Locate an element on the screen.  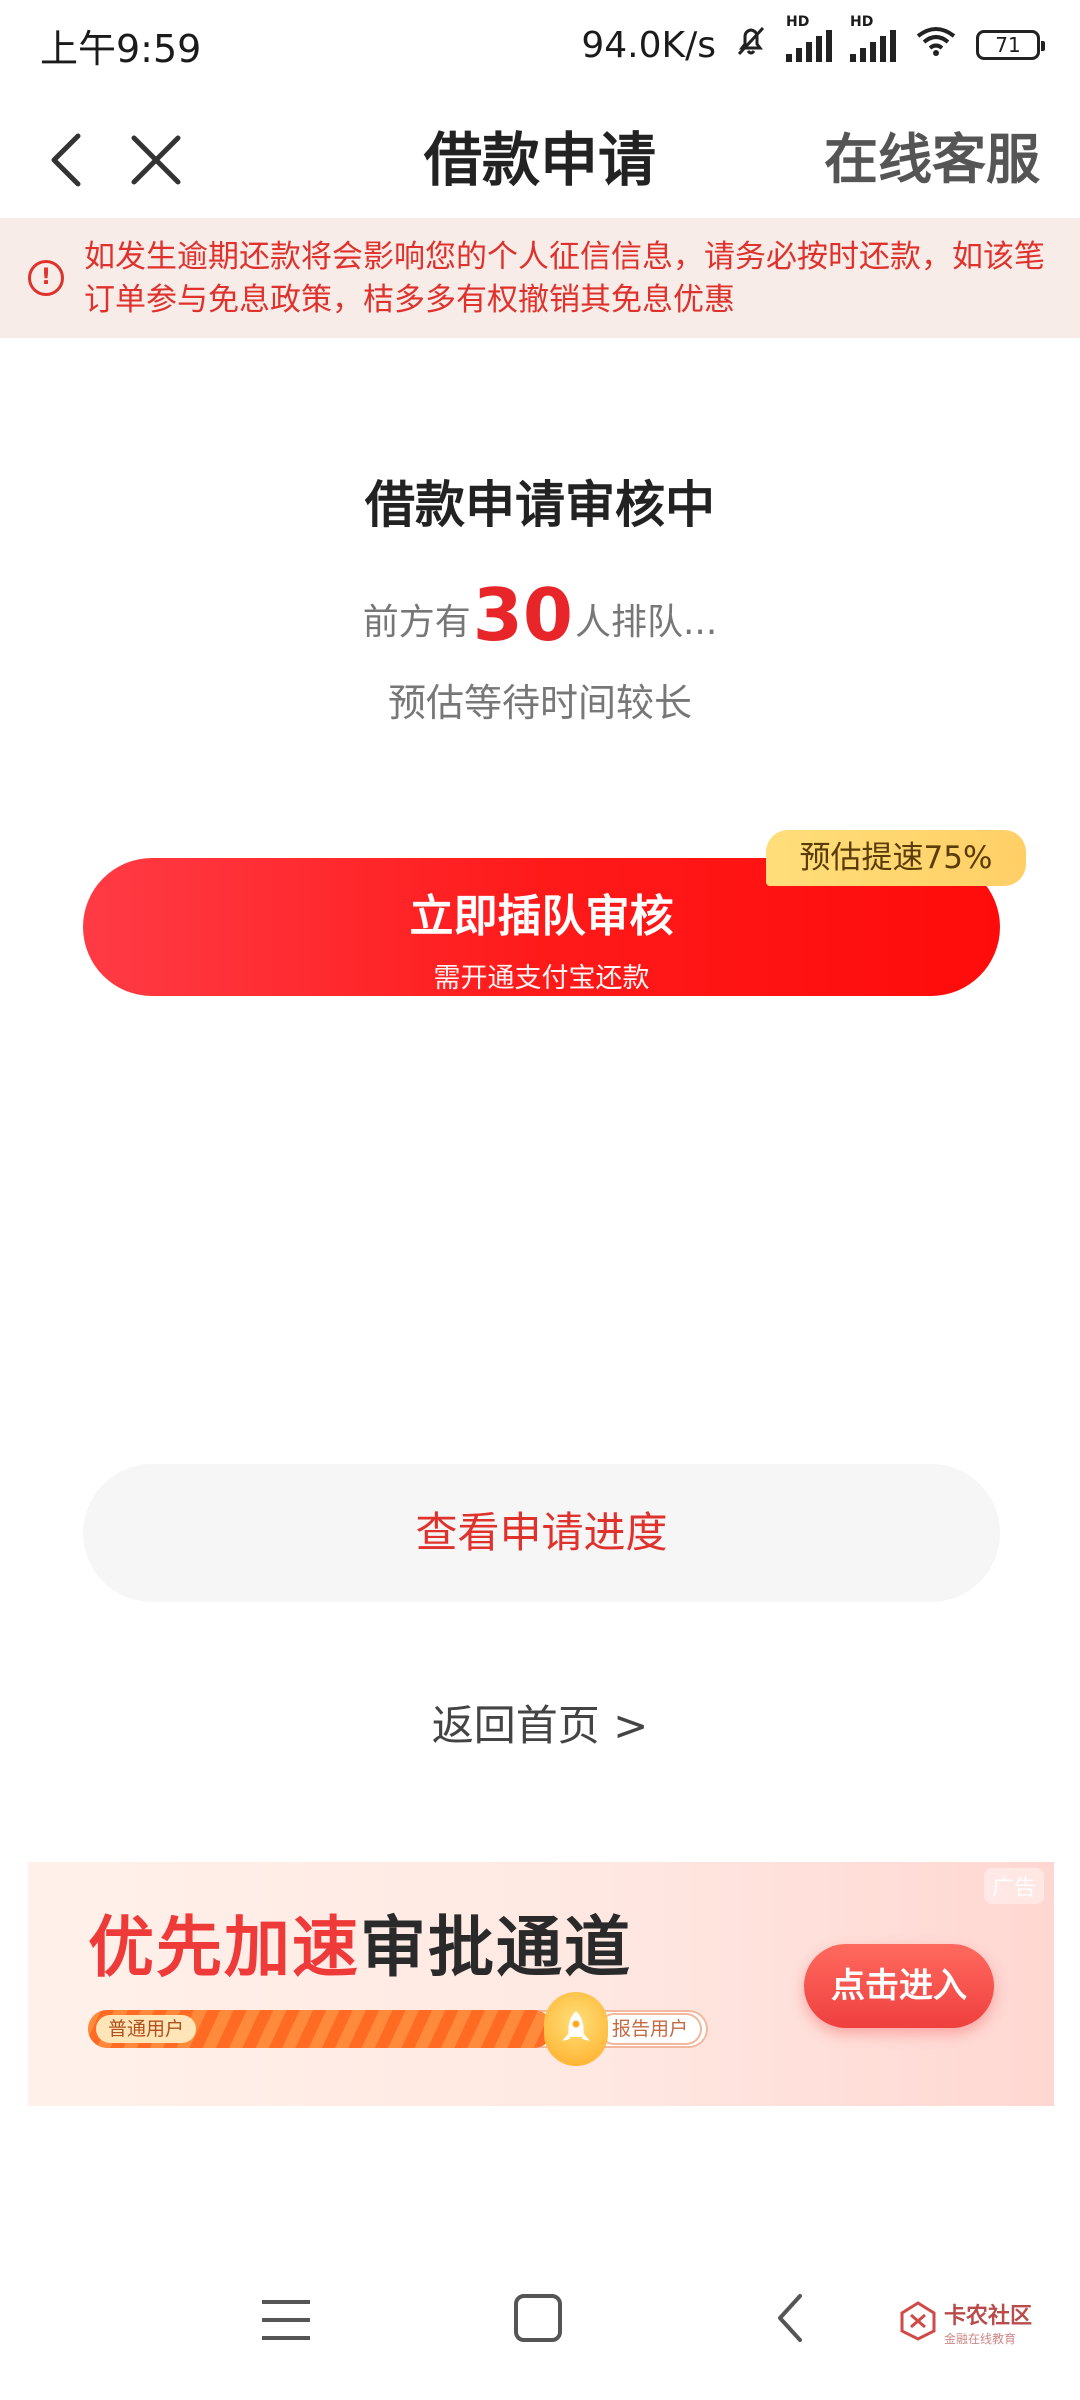
speed-progress-track: 普通用户 报告用户 is located at coordinates (398, 2029).